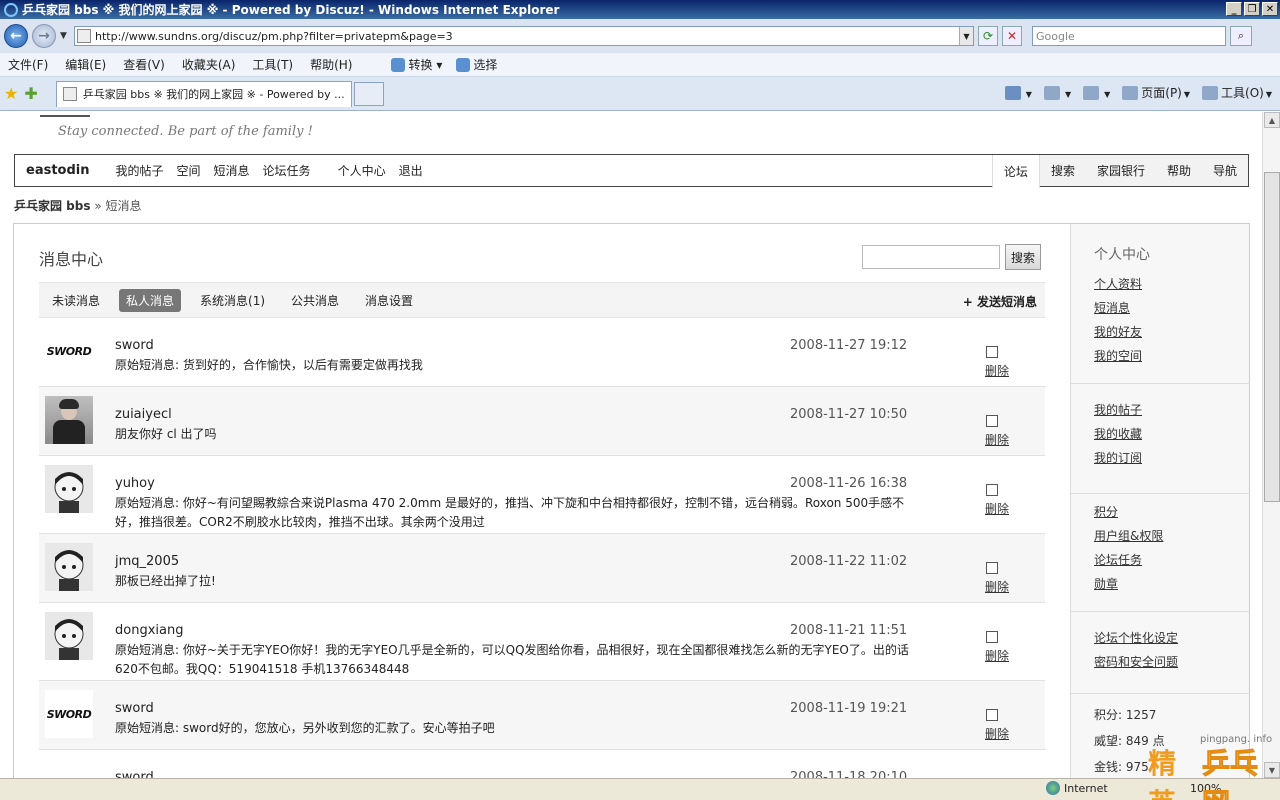 This screenshot has height=800, width=1280. What do you see at coordinates (1172, 284) in the screenshot?
I see `sidebar-item-profile: 个人资料` at bounding box center [1172, 284].